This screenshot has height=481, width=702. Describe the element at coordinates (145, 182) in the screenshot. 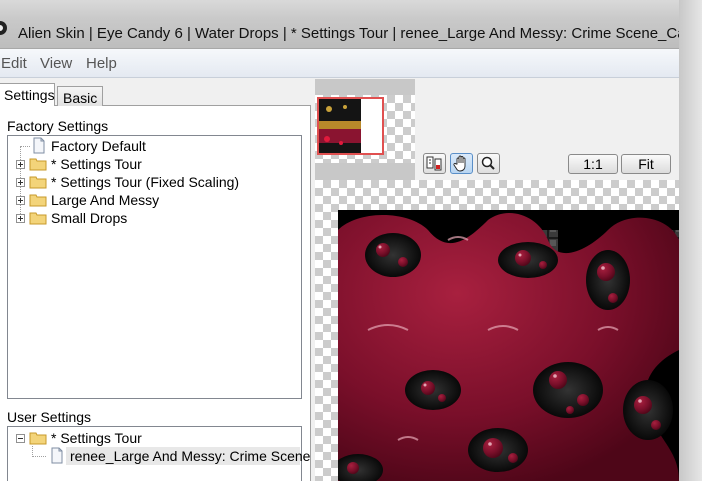

I see `tree-item-label: * Settings Tour (Fixed Scaling)` at that location.